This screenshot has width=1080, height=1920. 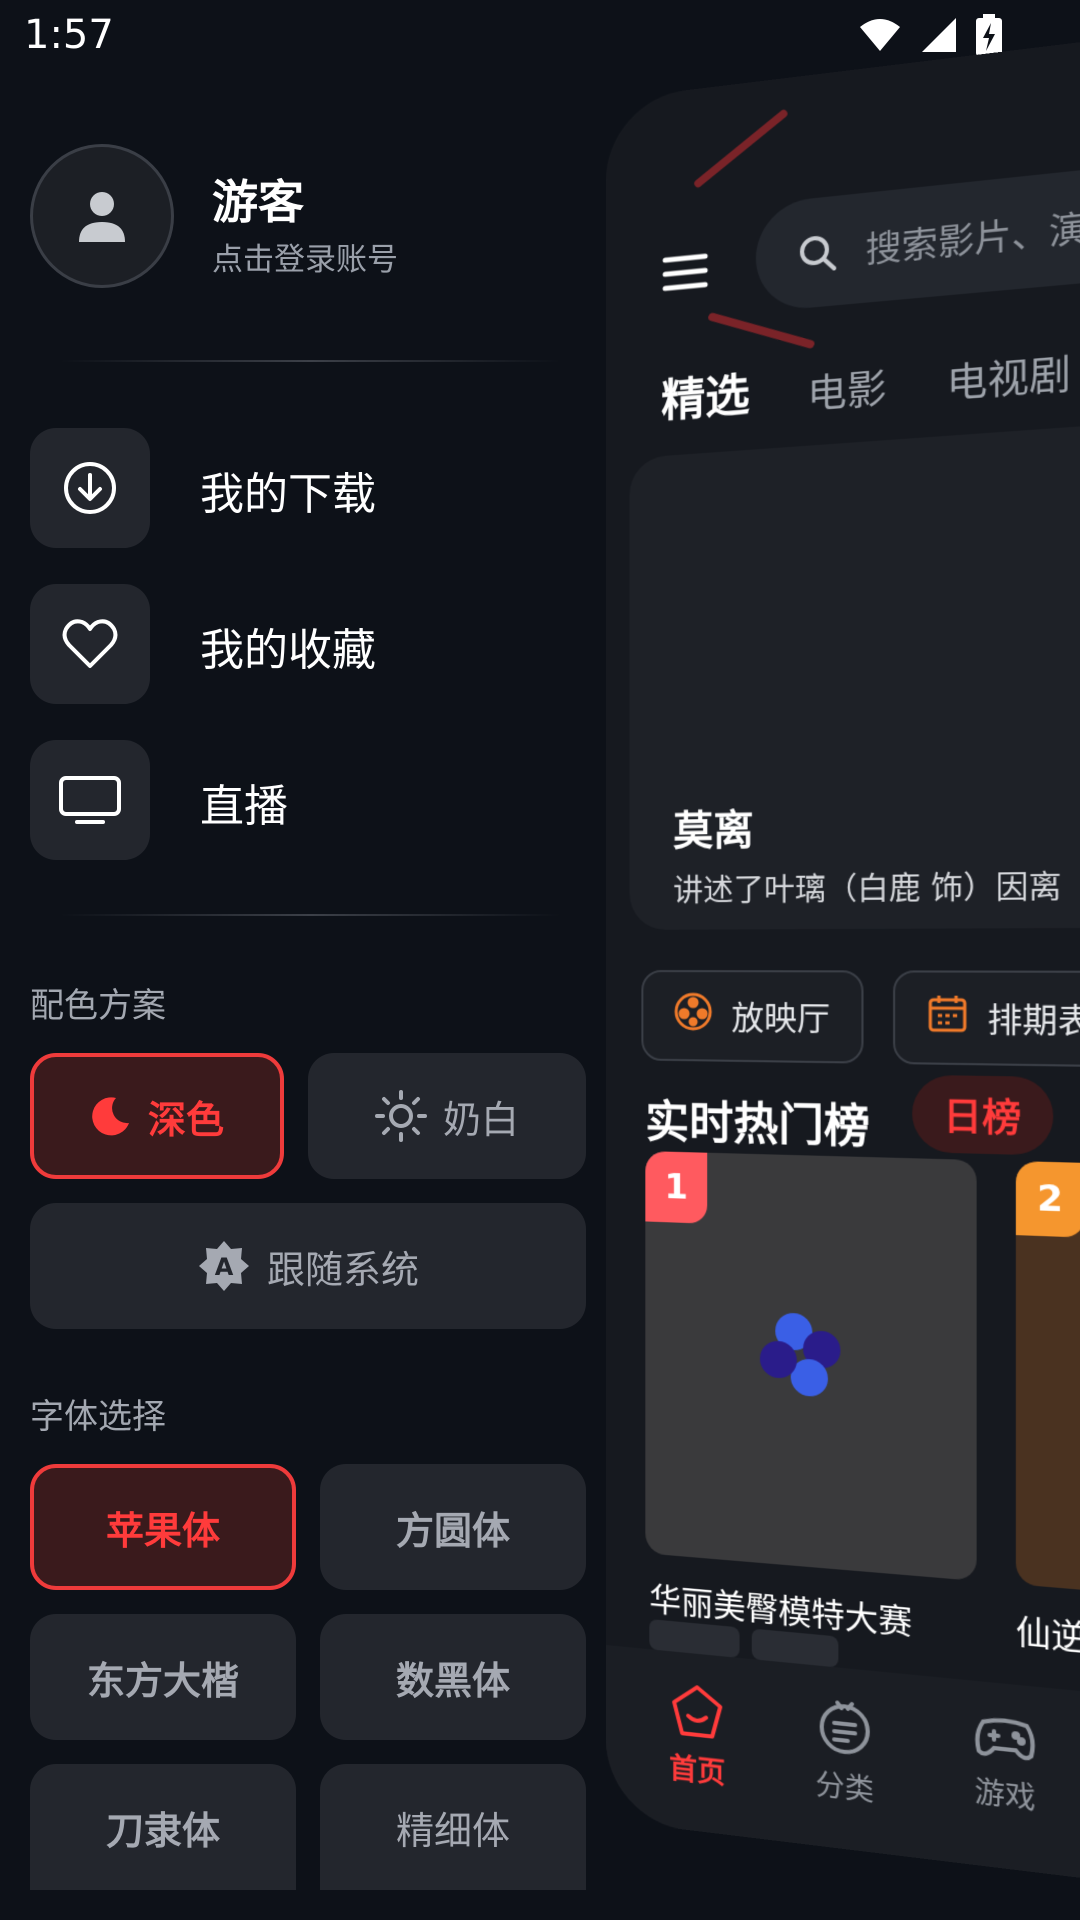 What do you see at coordinates (288, 650) in the screenshot?
I see `menu-label: 我的收藏` at bounding box center [288, 650].